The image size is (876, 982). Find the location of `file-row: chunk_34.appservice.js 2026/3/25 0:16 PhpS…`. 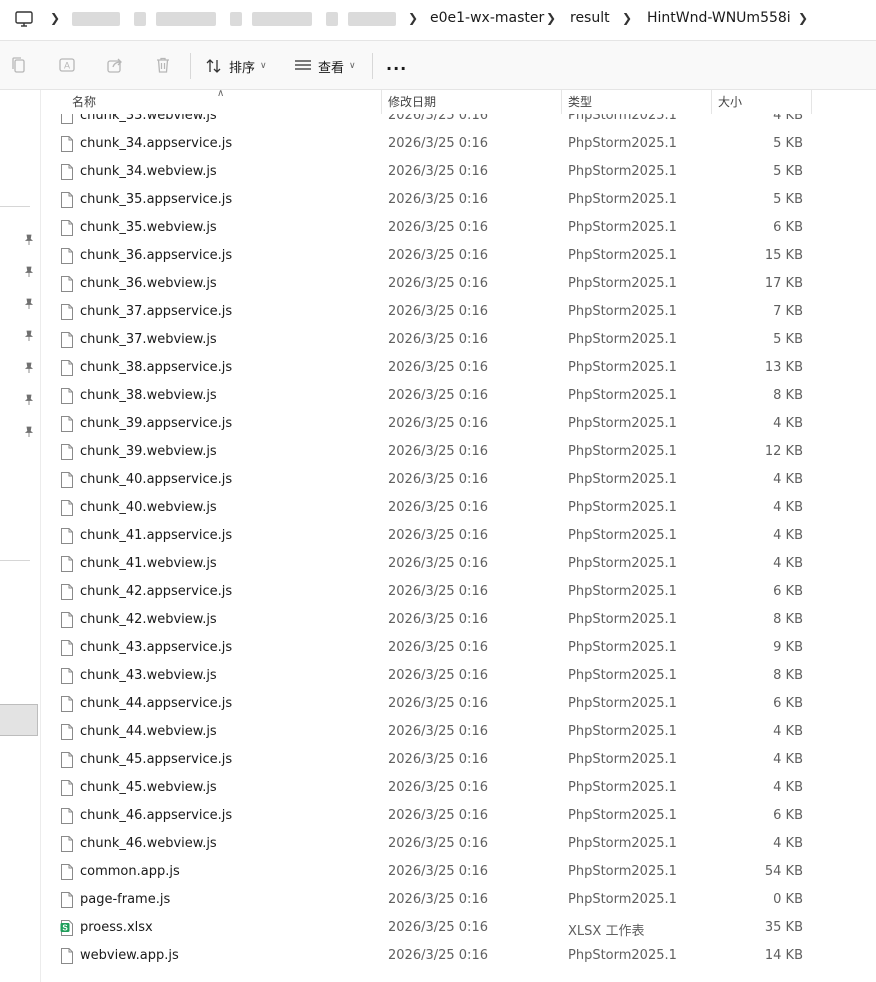

file-row: chunk_34.appservice.js 2026/3/25 0:16 PhpS… is located at coordinates (458, 144).